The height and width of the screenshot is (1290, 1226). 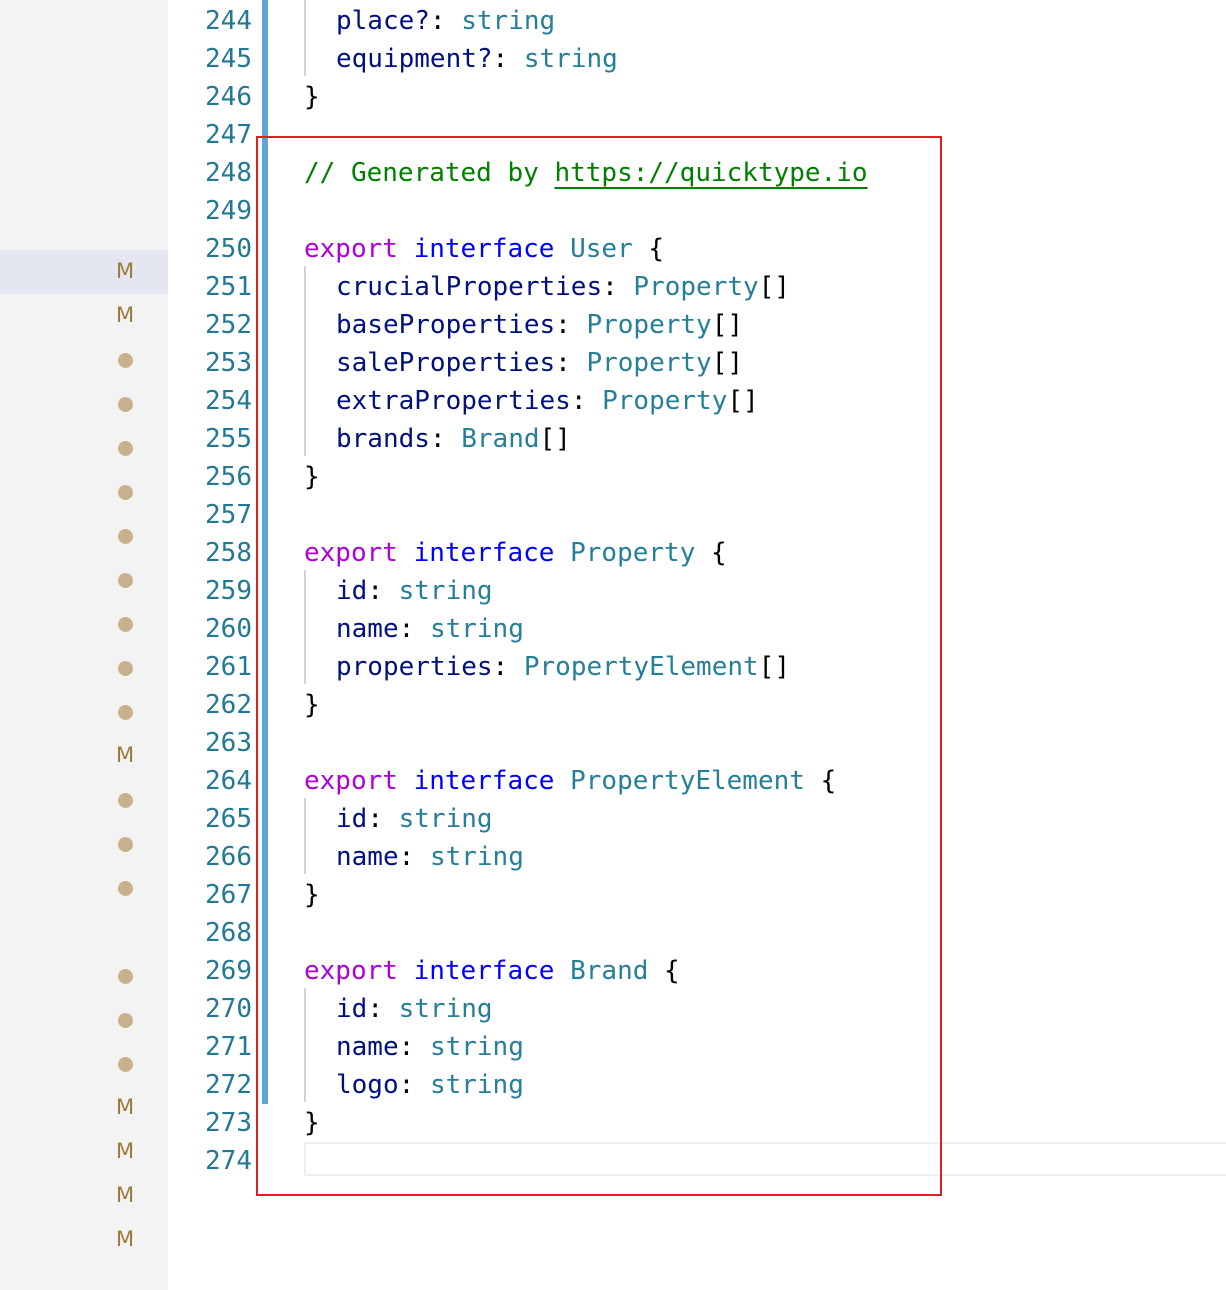 I want to click on code-text: place?: string, so click(x=445, y=21).